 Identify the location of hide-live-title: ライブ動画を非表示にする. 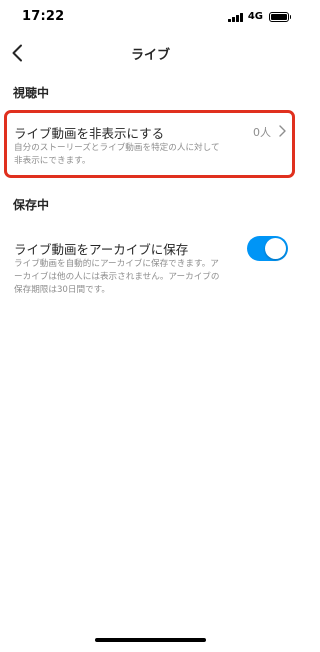
(89, 133).